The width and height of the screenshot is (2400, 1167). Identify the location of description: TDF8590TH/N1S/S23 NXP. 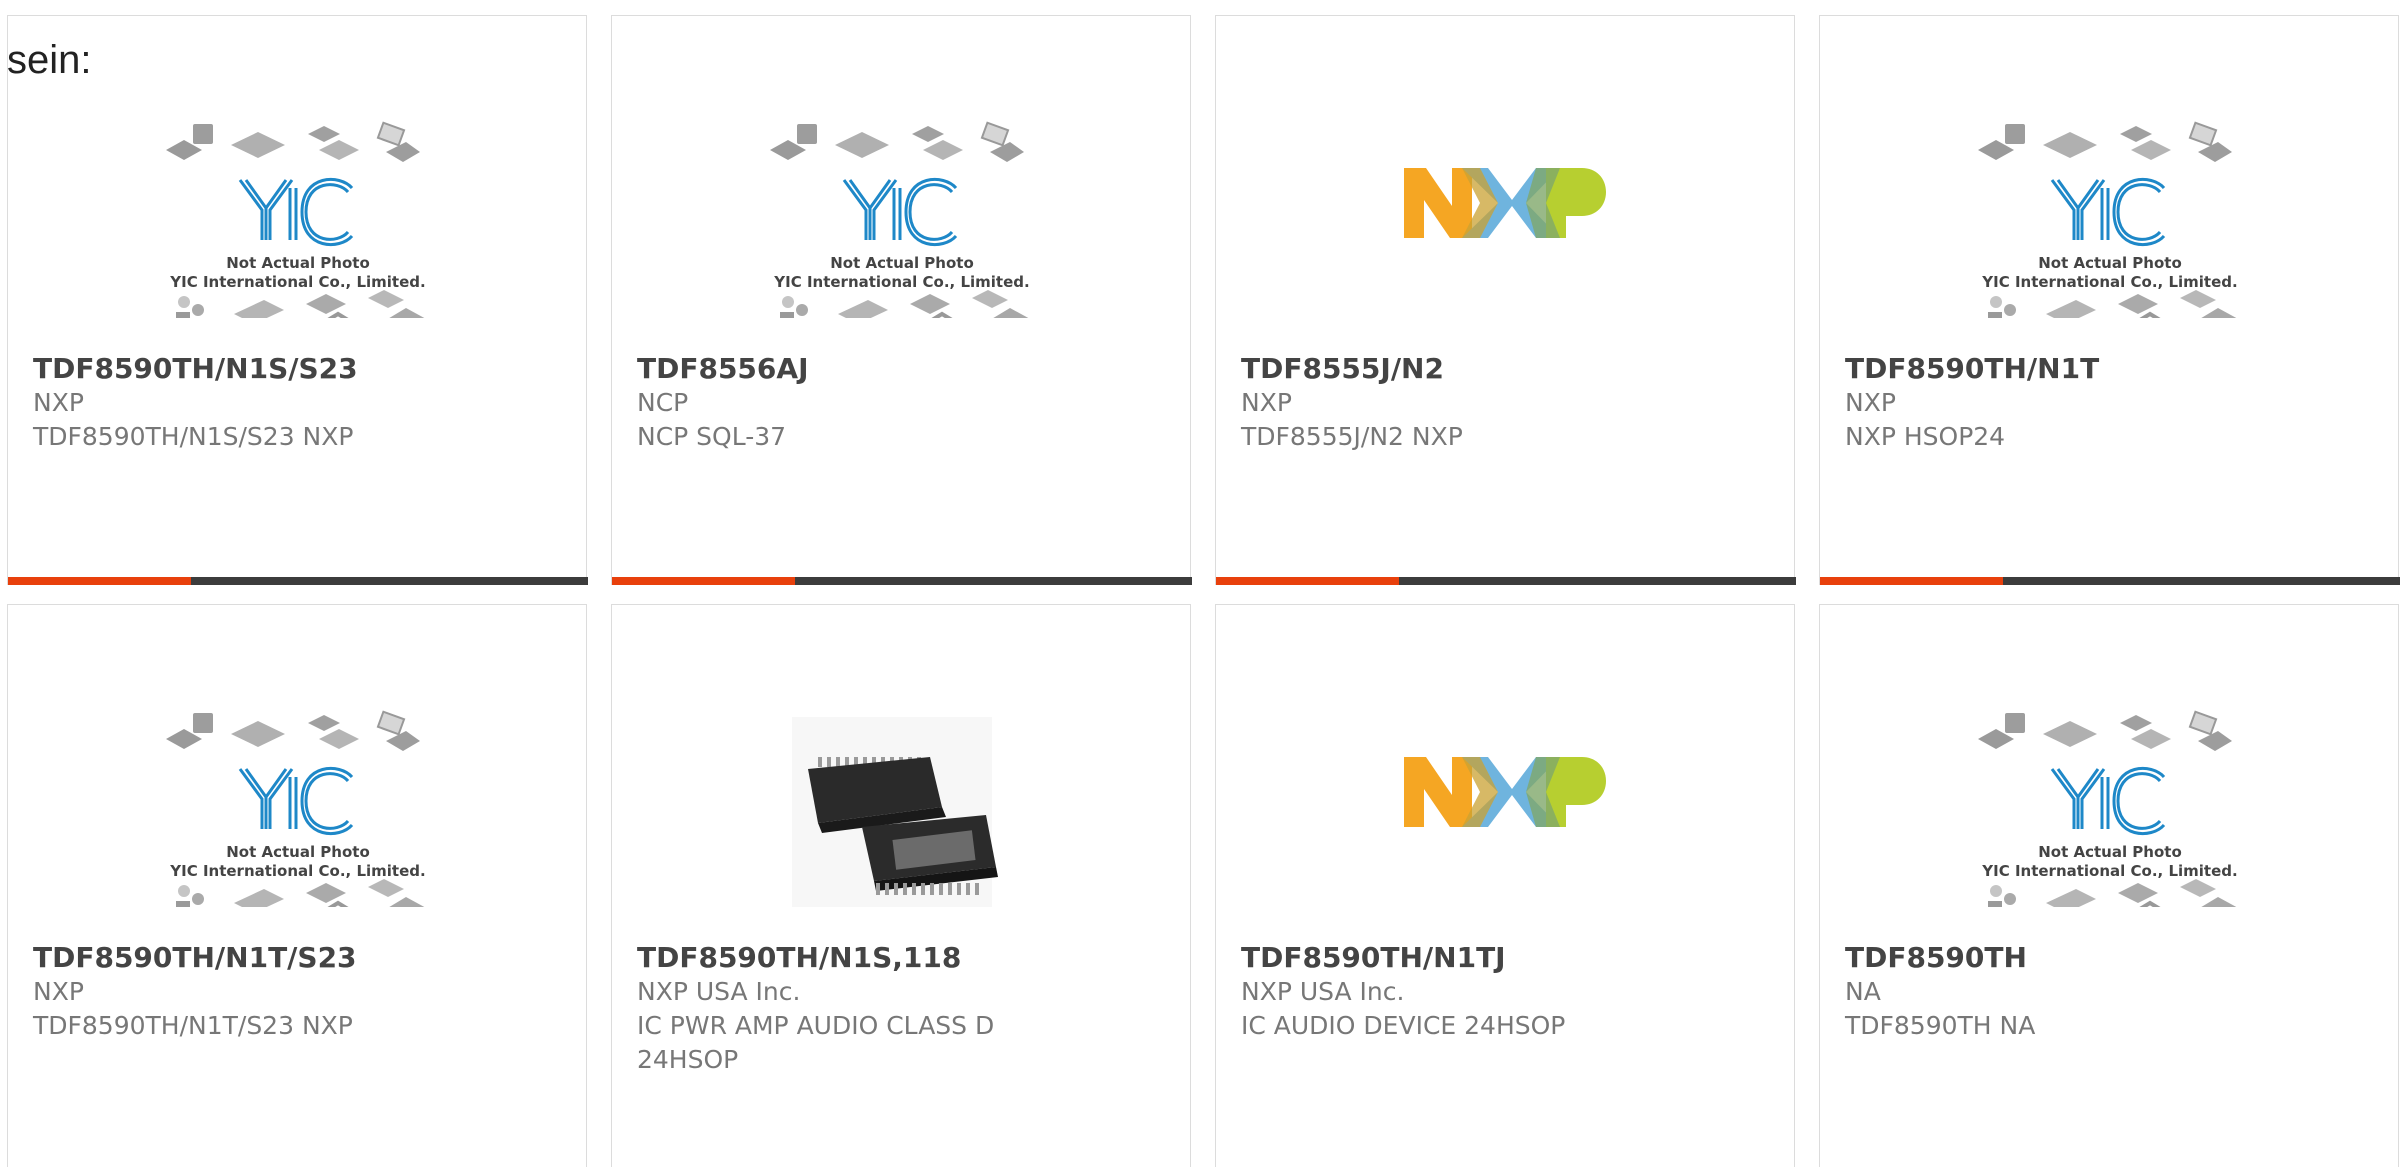
(193, 436).